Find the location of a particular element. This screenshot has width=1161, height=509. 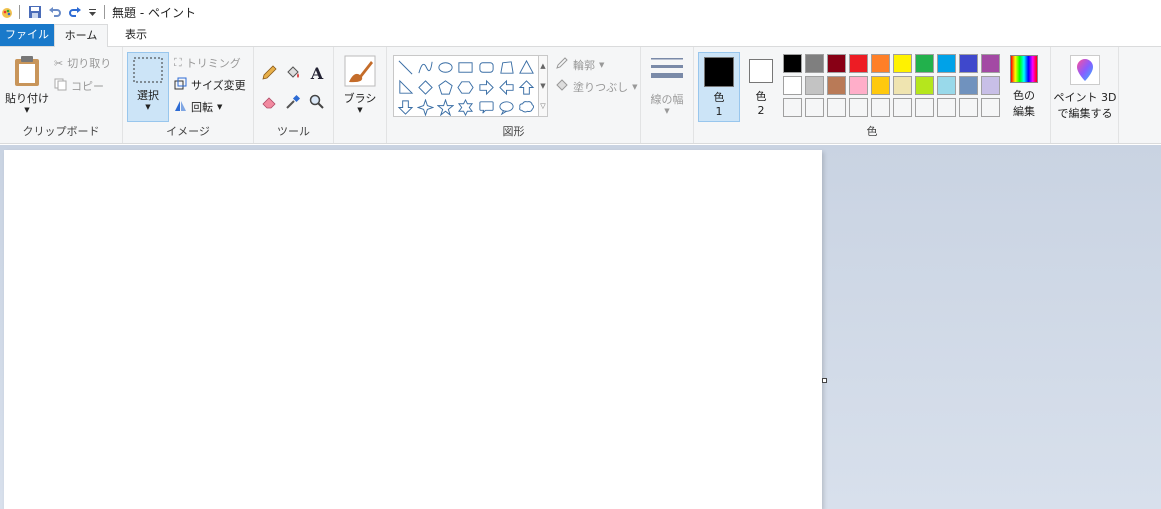

pencil-icon is located at coordinates (269, 73).